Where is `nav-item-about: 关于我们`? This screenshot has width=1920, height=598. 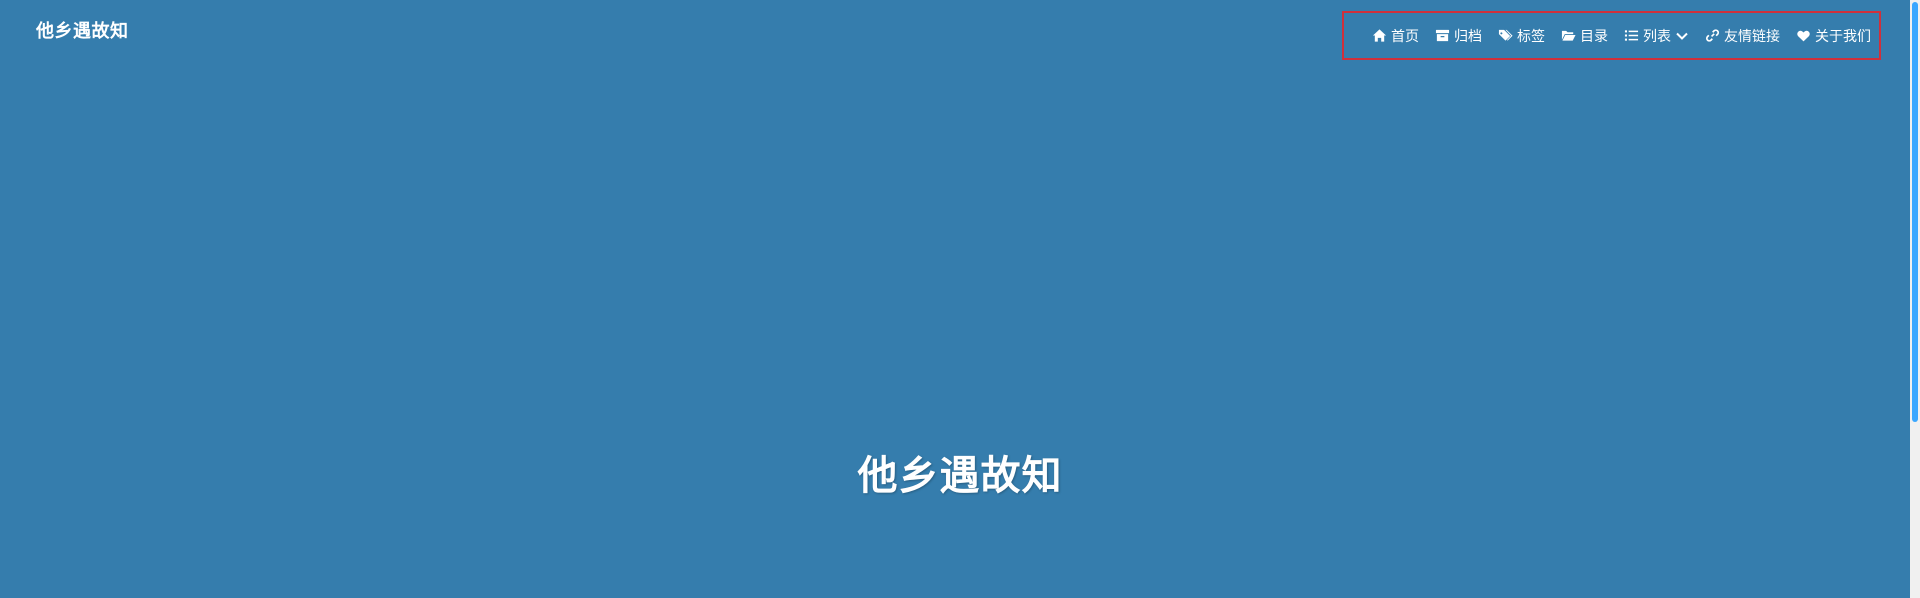 nav-item-about: 关于我们 is located at coordinates (1833, 36).